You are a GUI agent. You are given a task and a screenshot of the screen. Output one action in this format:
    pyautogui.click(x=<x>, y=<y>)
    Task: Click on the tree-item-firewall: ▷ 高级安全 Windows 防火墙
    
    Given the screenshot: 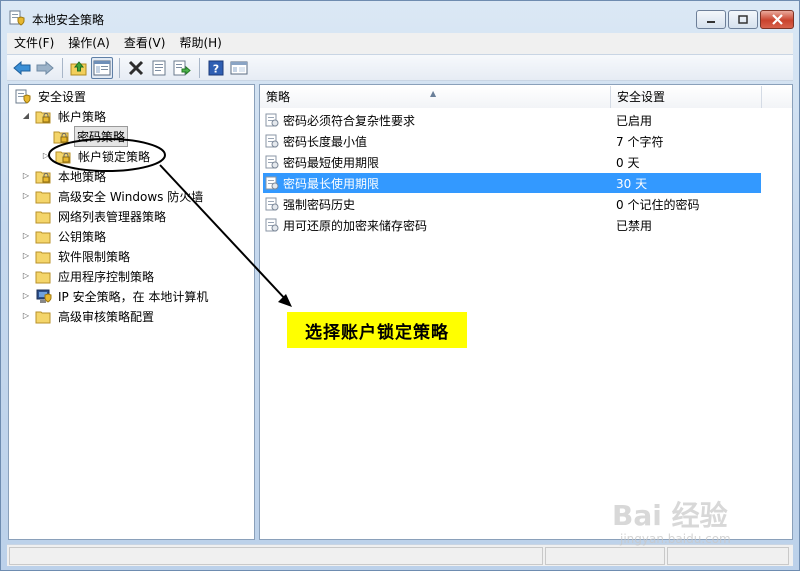 What is the action you would take?
    pyautogui.click(x=113, y=196)
    